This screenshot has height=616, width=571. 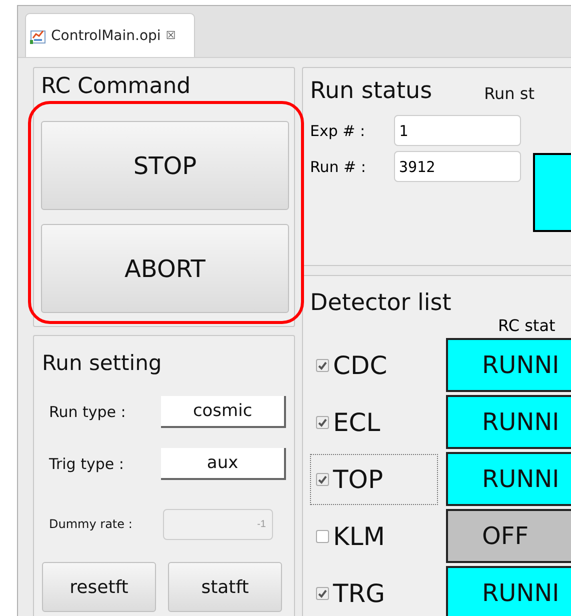 I want to click on editor-tab: ControlMain.opi ☒, so click(x=110, y=35).